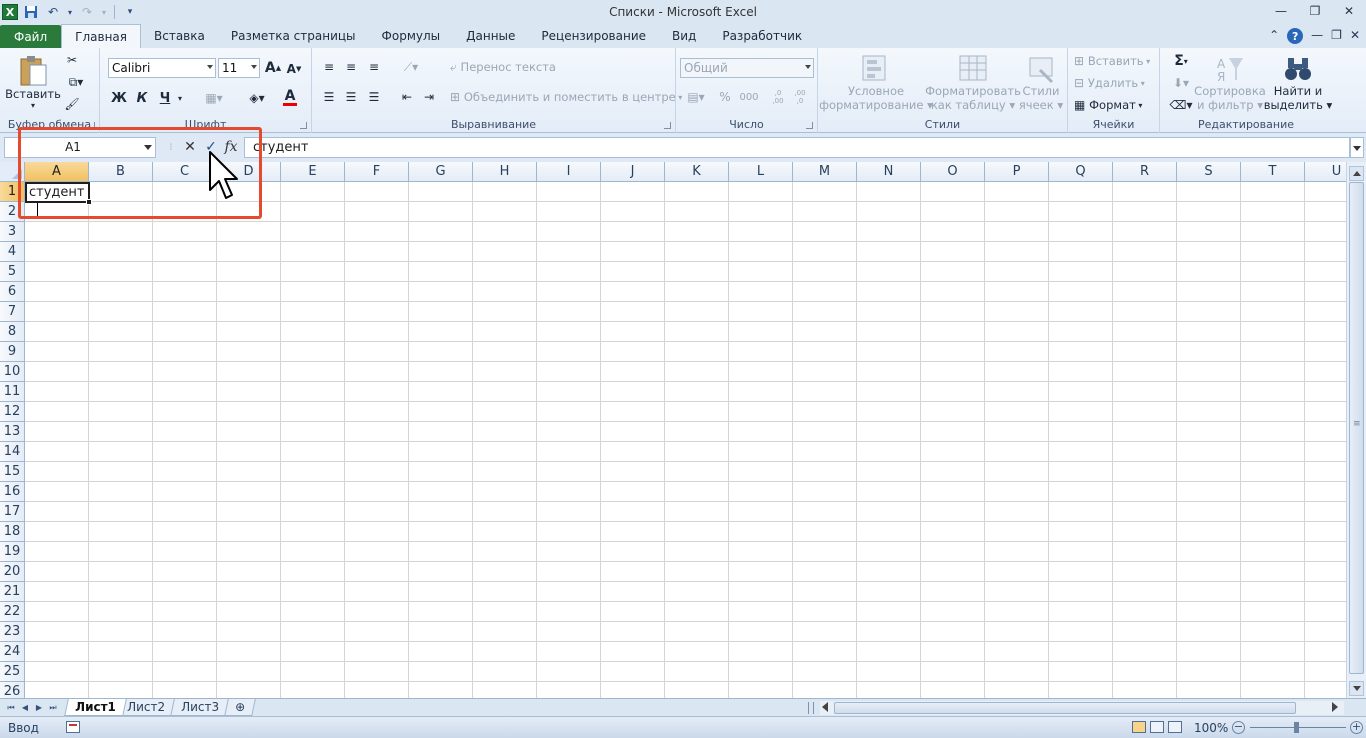 The height and width of the screenshot is (738, 1366). Describe the element at coordinates (89, 202) in the screenshot. I see `fill-handle` at that location.